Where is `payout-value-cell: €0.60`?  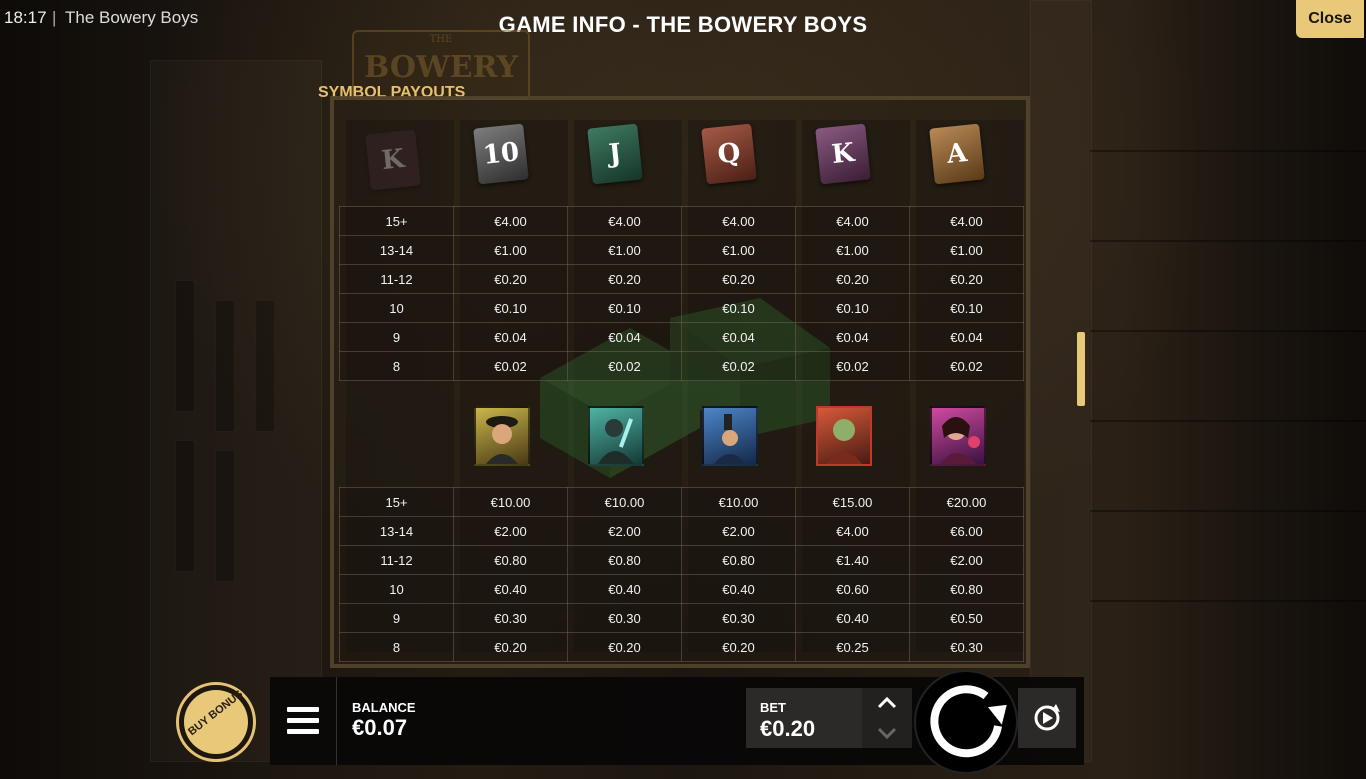 payout-value-cell: €0.60 is located at coordinates (852, 589).